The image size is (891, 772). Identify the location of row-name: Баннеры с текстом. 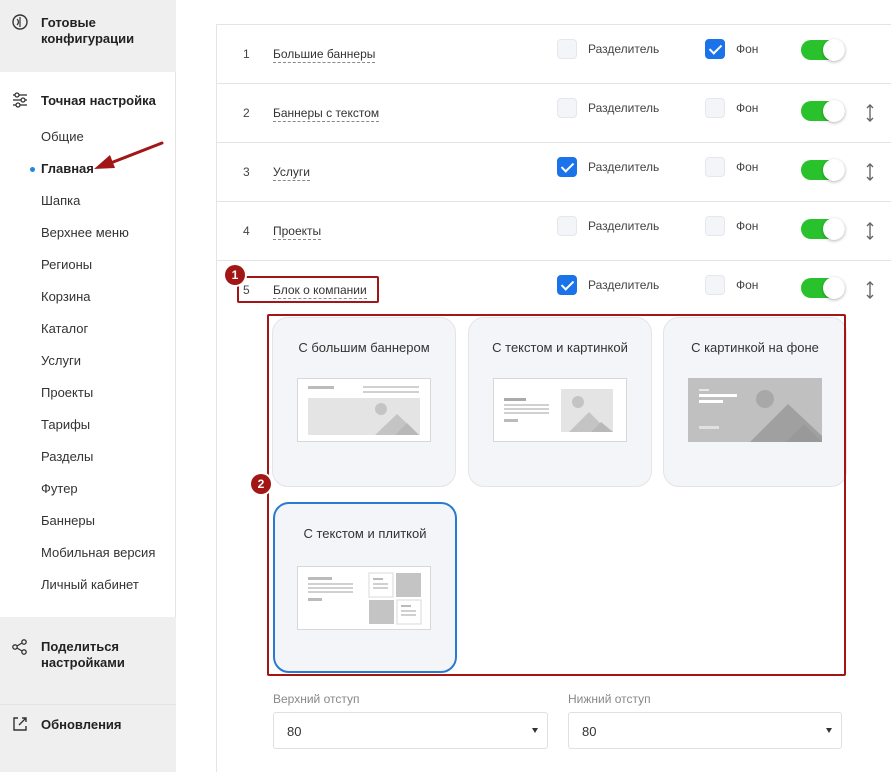
(326, 114).